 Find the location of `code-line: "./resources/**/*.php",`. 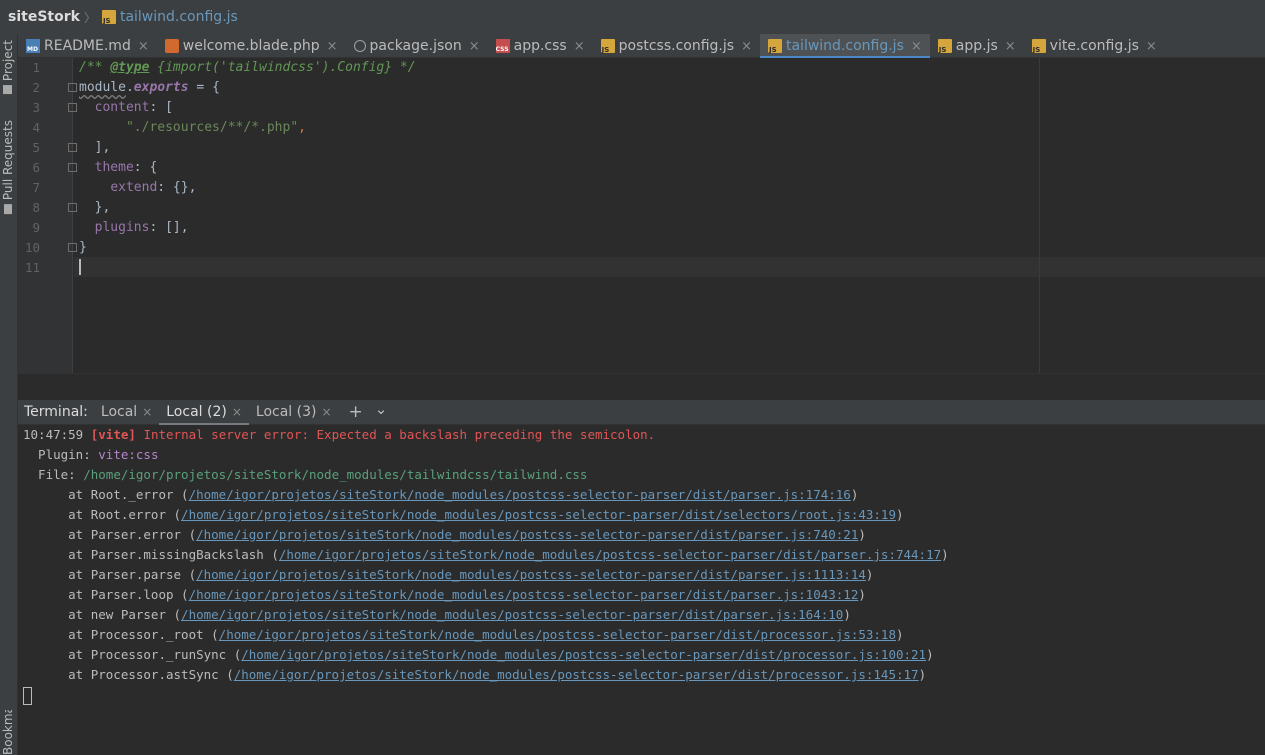

code-line: "./resources/**/*.php", is located at coordinates (215, 127).